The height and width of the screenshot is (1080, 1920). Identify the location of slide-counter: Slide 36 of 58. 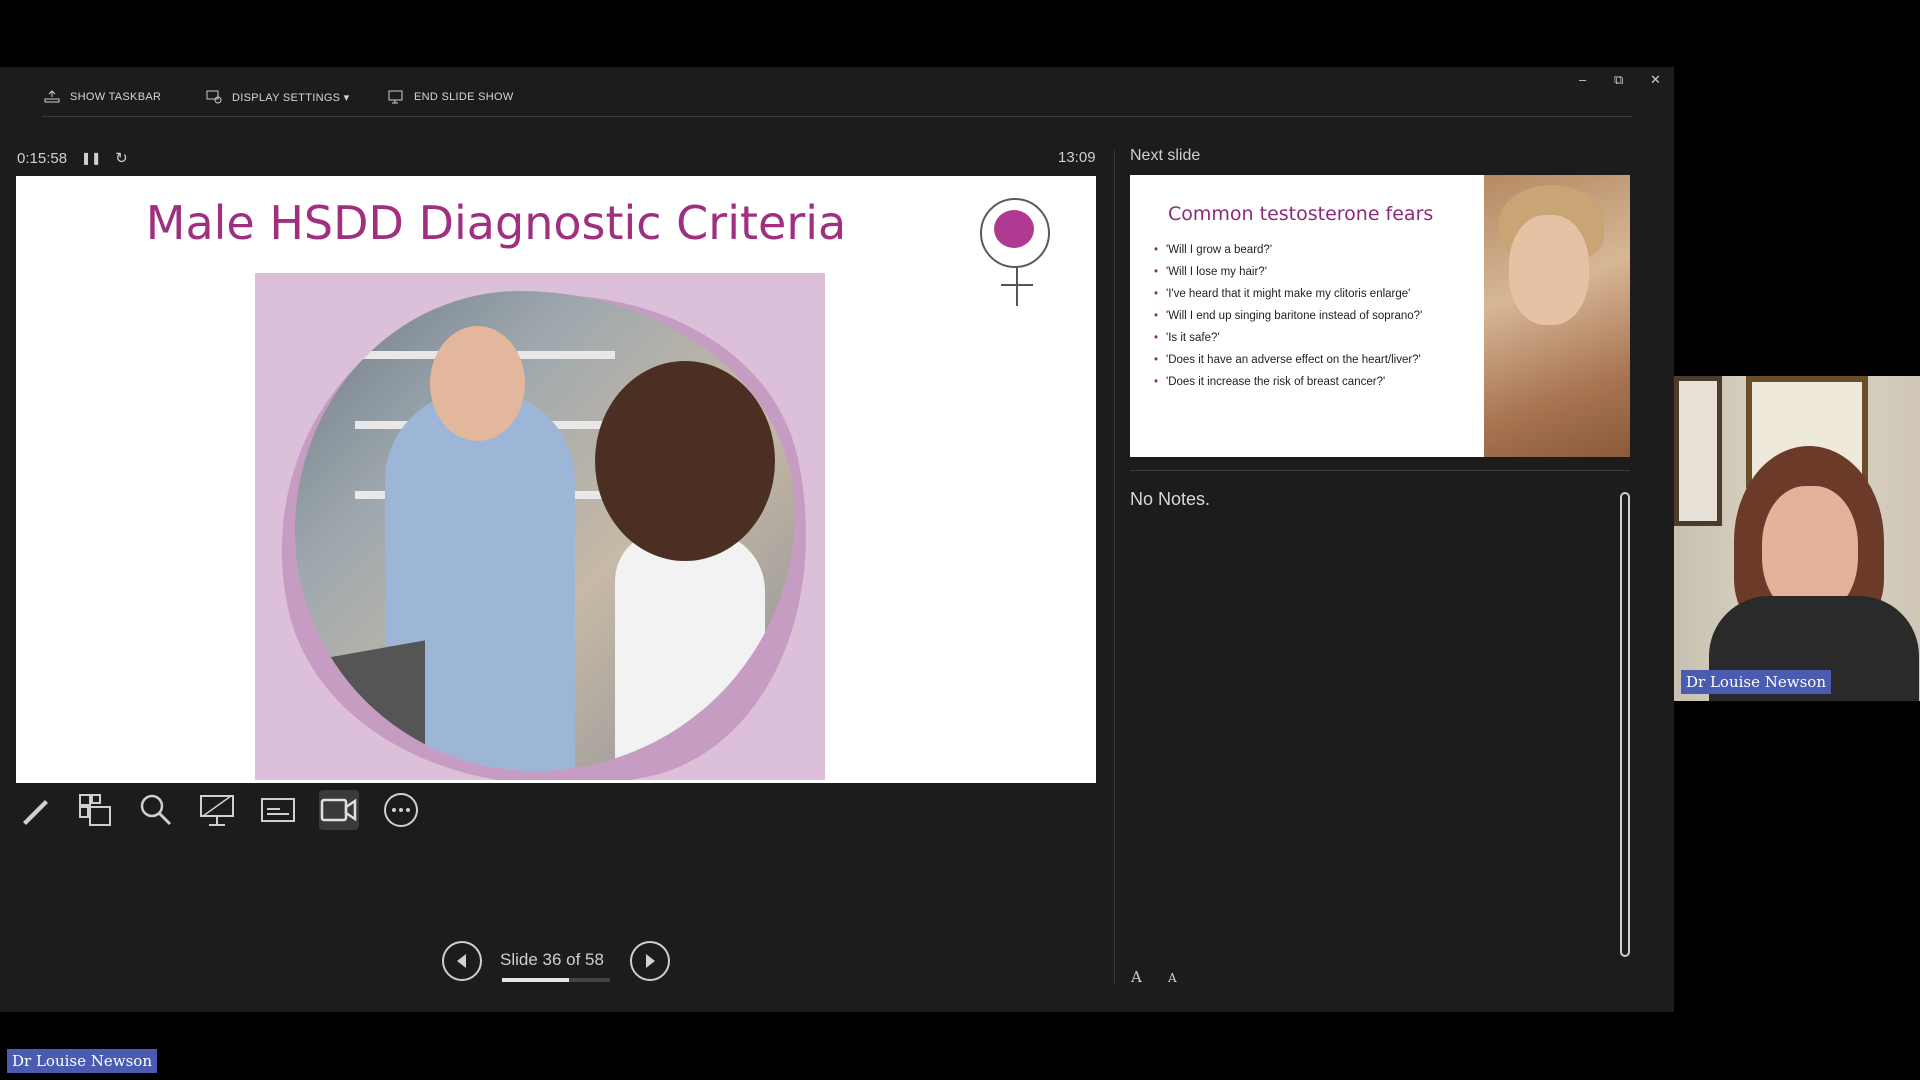
(552, 960).